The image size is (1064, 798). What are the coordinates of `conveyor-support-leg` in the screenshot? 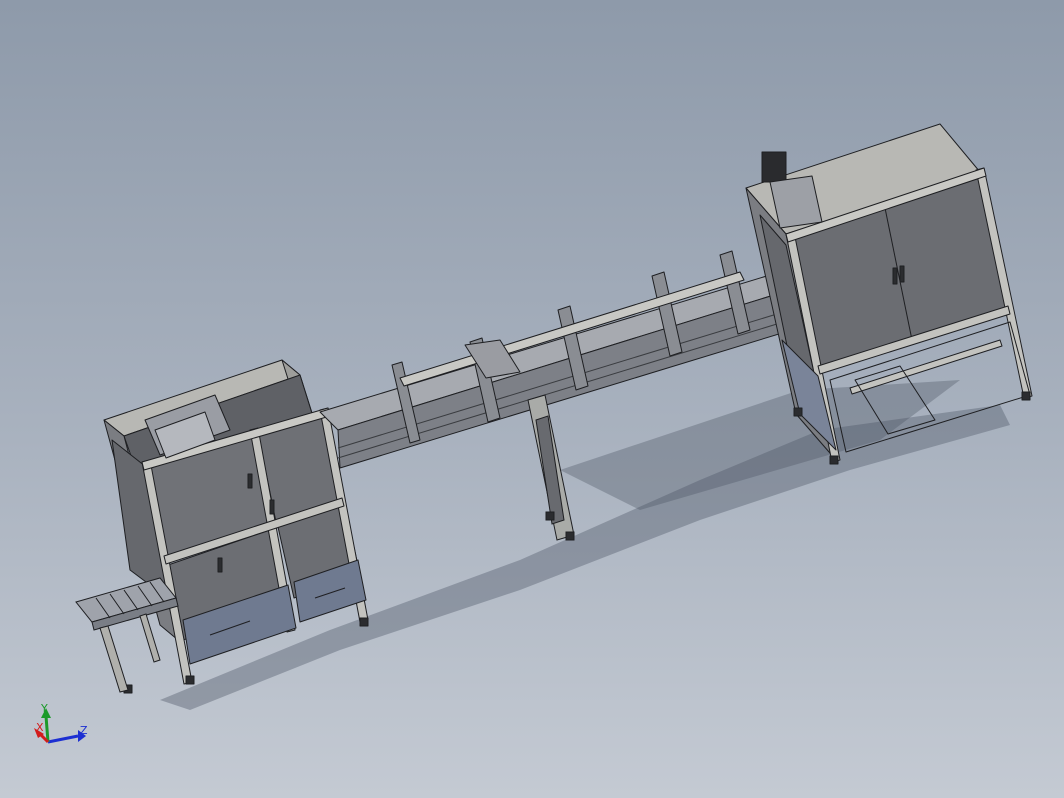 It's located at (551, 467).